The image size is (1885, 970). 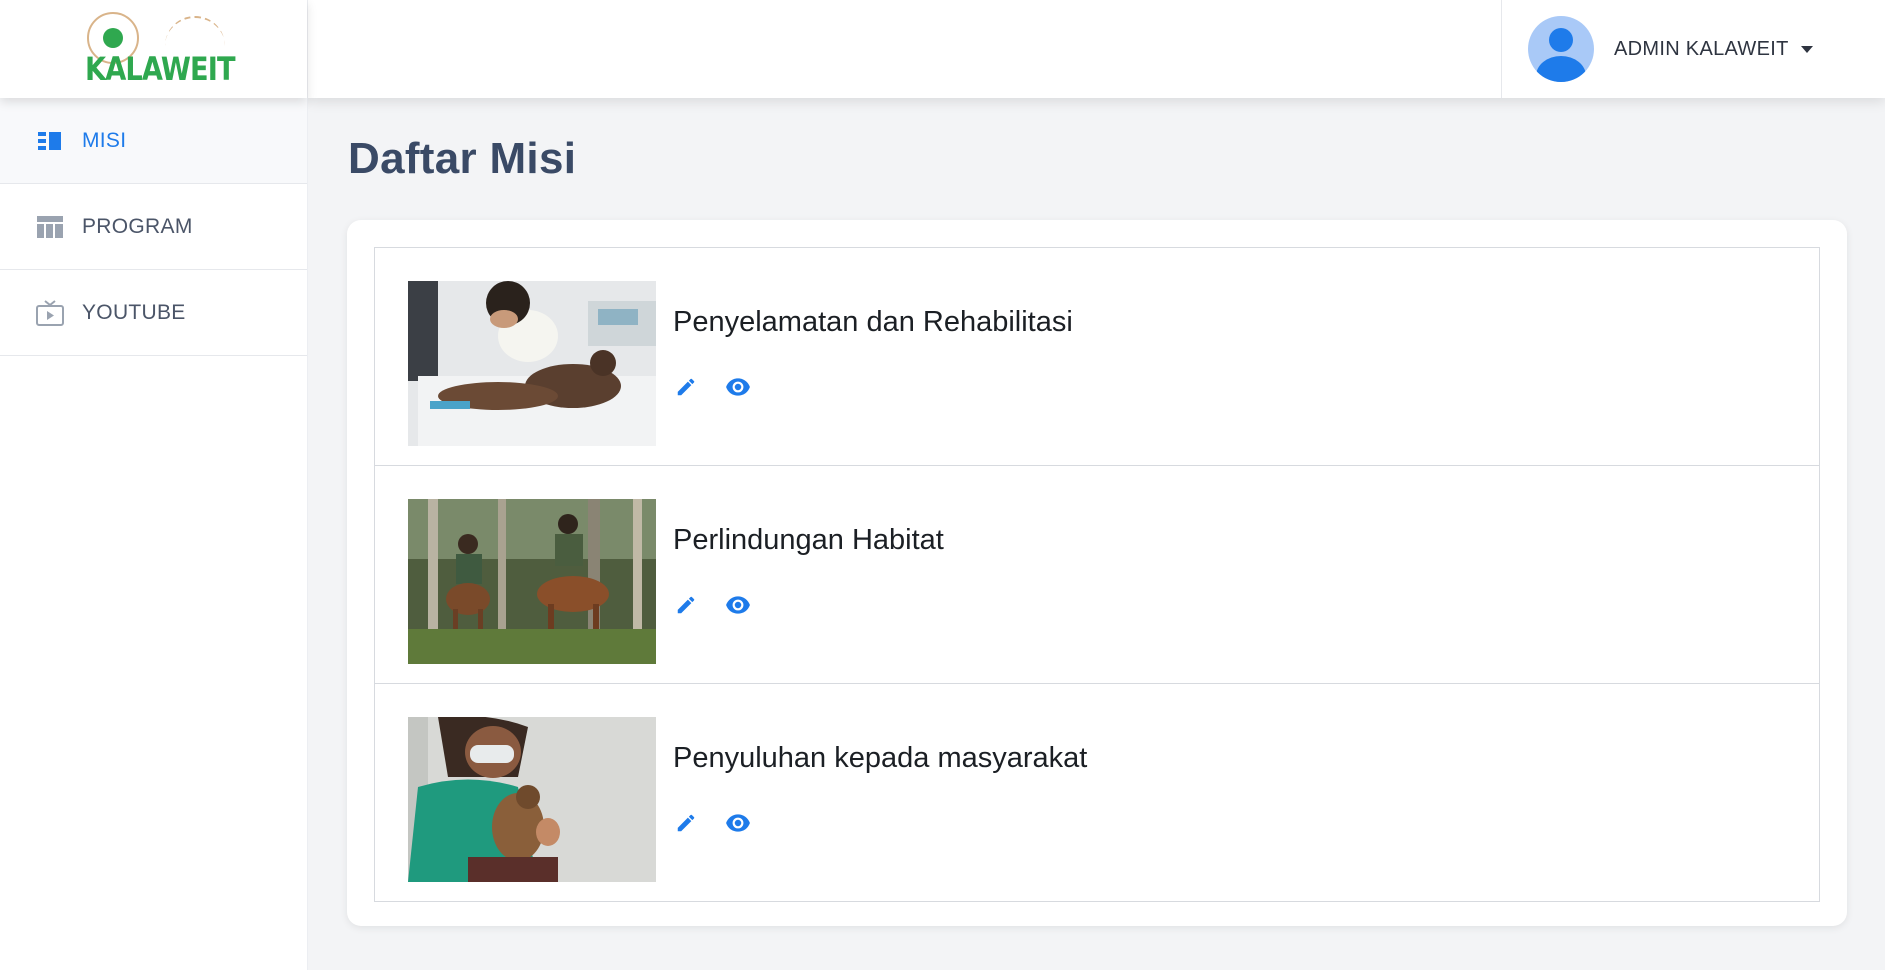 I want to click on mission-title: Perlindungan Habitat, so click(x=808, y=540).